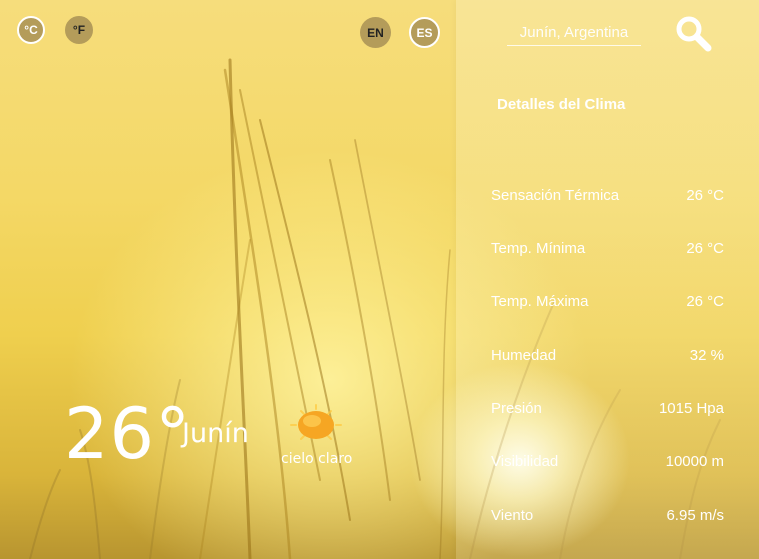 Image resolution: width=759 pixels, height=559 pixels. Describe the element at coordinates (695, 515) in the screenshot. I see `detail-value: 6.95 m/s` at that location.